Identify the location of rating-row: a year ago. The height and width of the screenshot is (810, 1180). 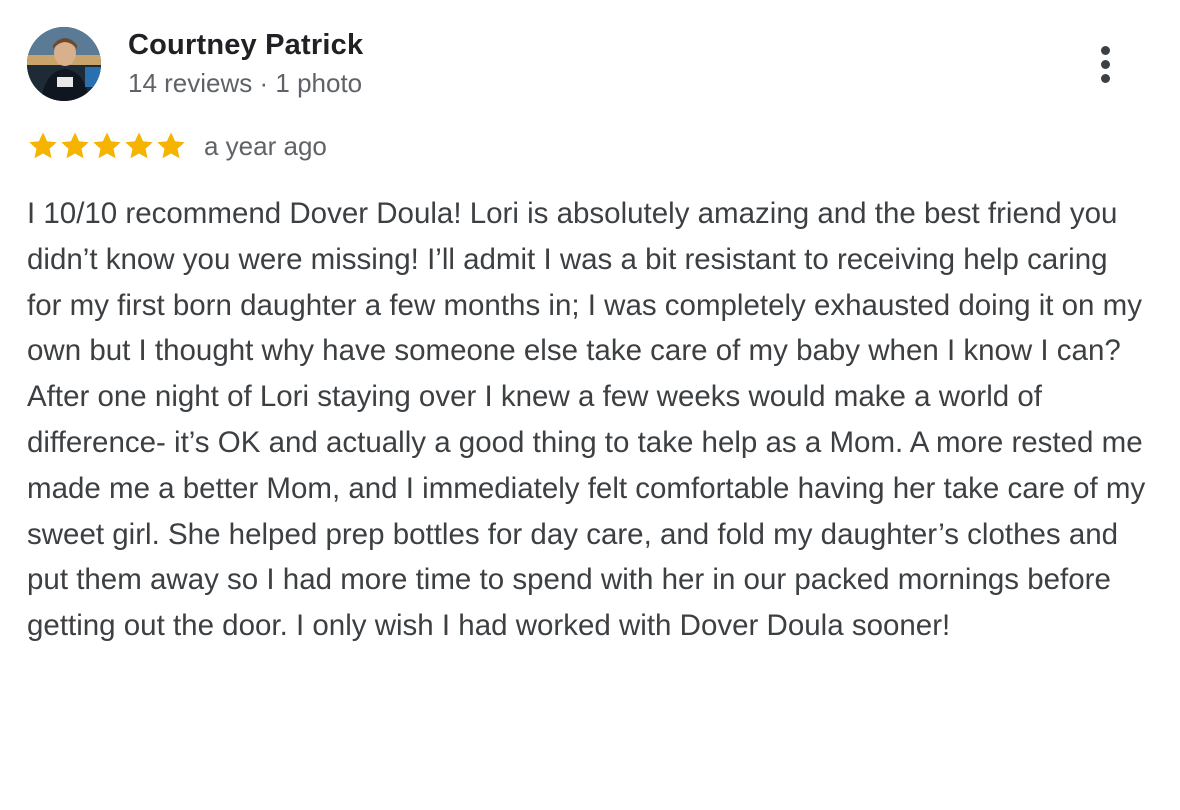
(177, 146).